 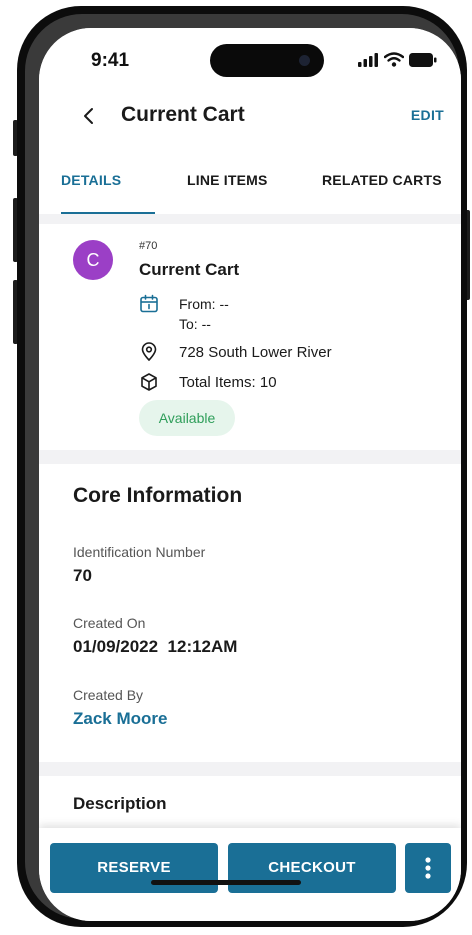 I want to click on back-arrow-icon, so click(x=89, y=116).